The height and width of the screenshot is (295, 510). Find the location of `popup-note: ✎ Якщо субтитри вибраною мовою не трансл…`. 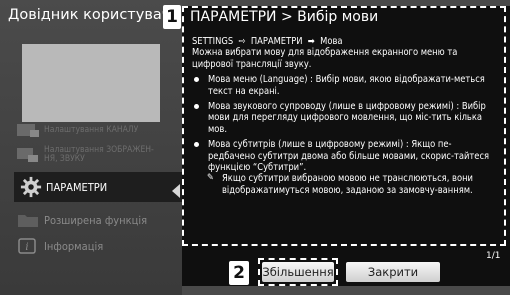

popup-note: ✎ Якщо субтитри вибраною мовою не трансл… is located at coordinates (342, 184).